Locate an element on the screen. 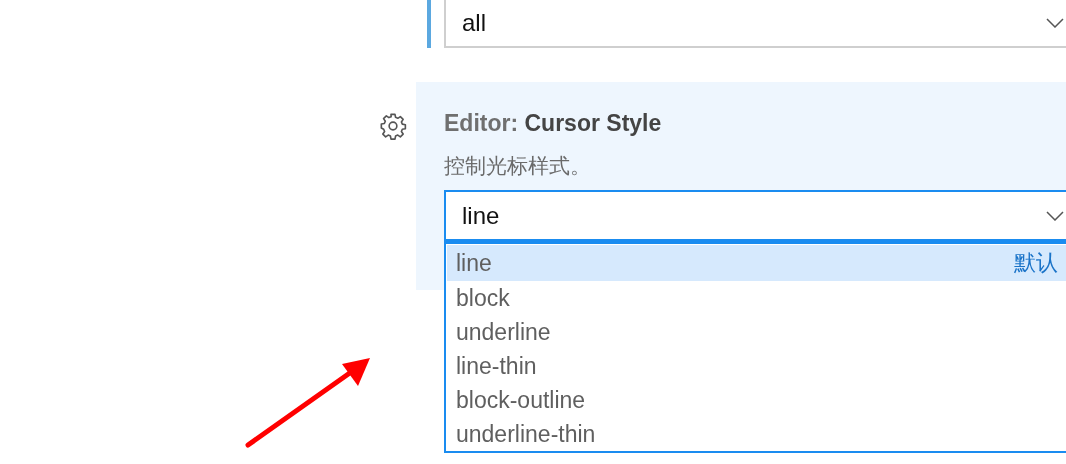  setting-description: 控制光标样式。 is located at coordinates (518, 166).